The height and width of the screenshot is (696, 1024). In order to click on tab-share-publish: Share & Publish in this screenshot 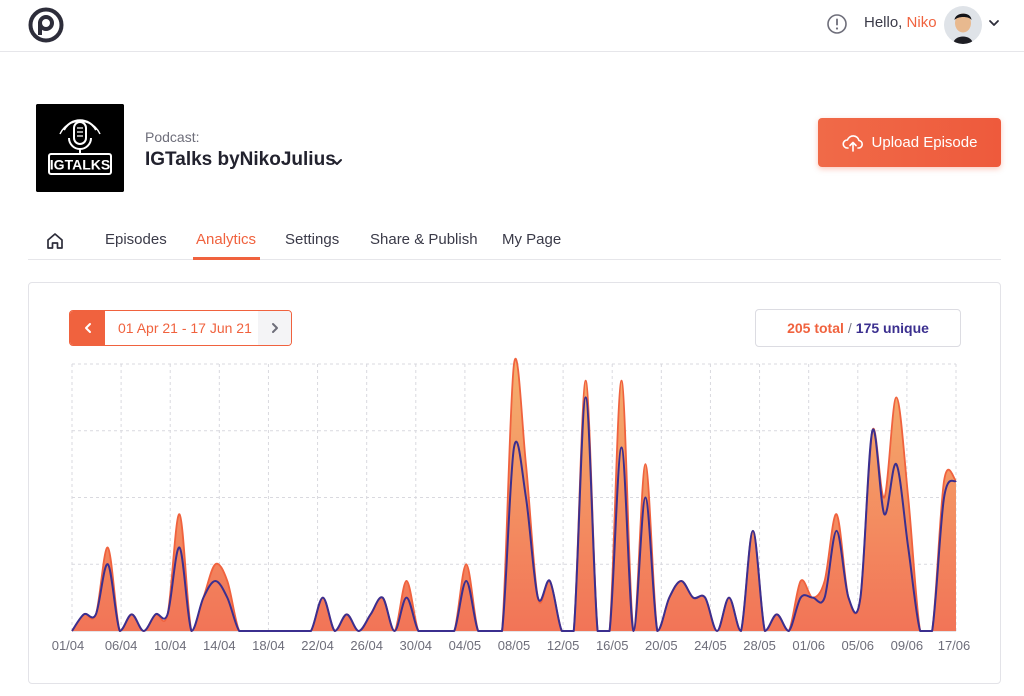, I will do `click(424, 239)`.